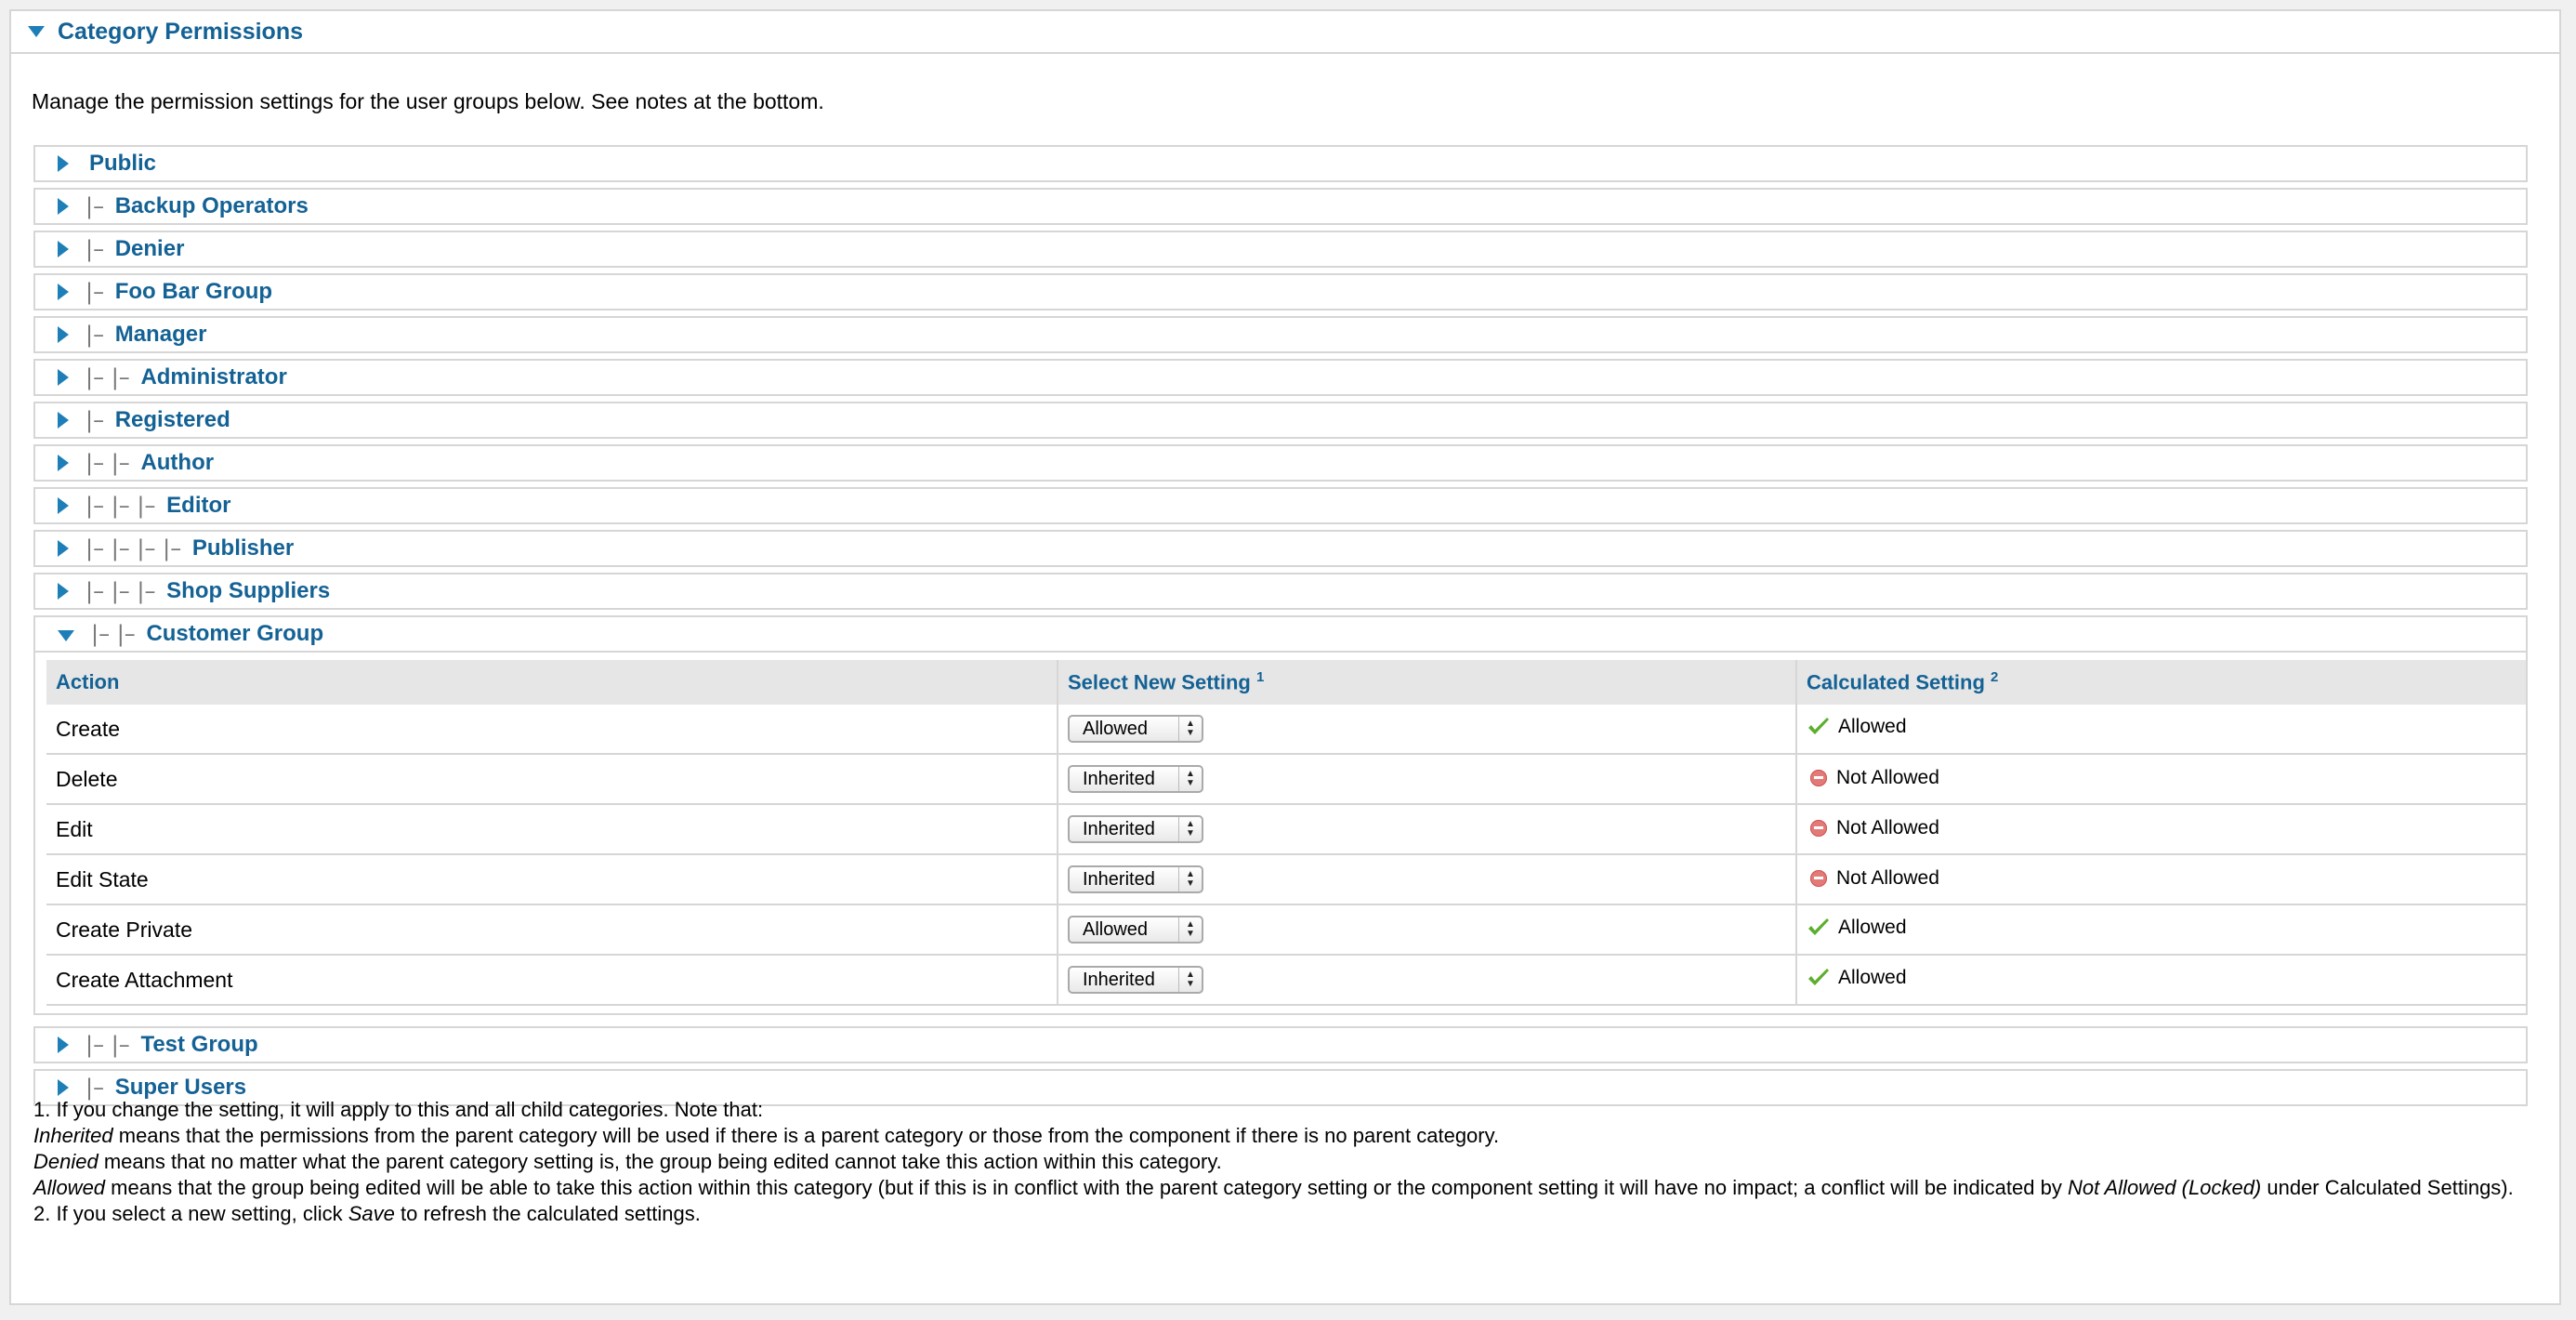 The width and height of the screenshot is (2576, 1320). What do you see at coordinates (1280, 206) in the screenshot?
I see `group-row: |– Backup Operators` at bounding box center [1280, 206].